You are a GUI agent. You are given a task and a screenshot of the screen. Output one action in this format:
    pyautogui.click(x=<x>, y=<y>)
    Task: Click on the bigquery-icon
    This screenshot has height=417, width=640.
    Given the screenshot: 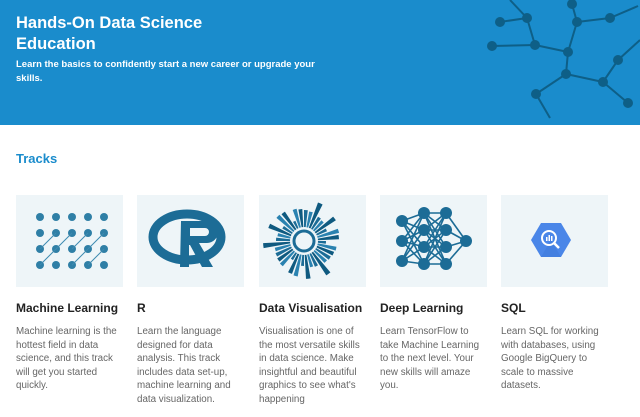 What is the action you would take?
    pyautogui.click(x=551, y=240)
    